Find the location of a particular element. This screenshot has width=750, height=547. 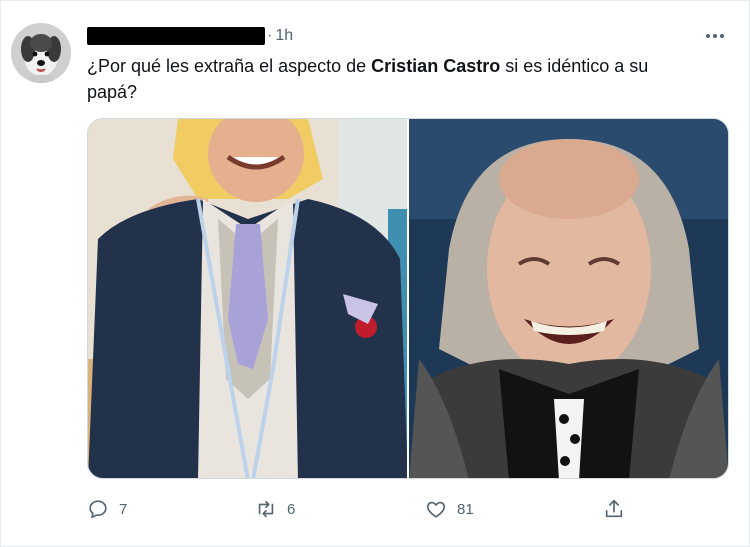

dog-avatar-image is located at coordinates (41, 53).